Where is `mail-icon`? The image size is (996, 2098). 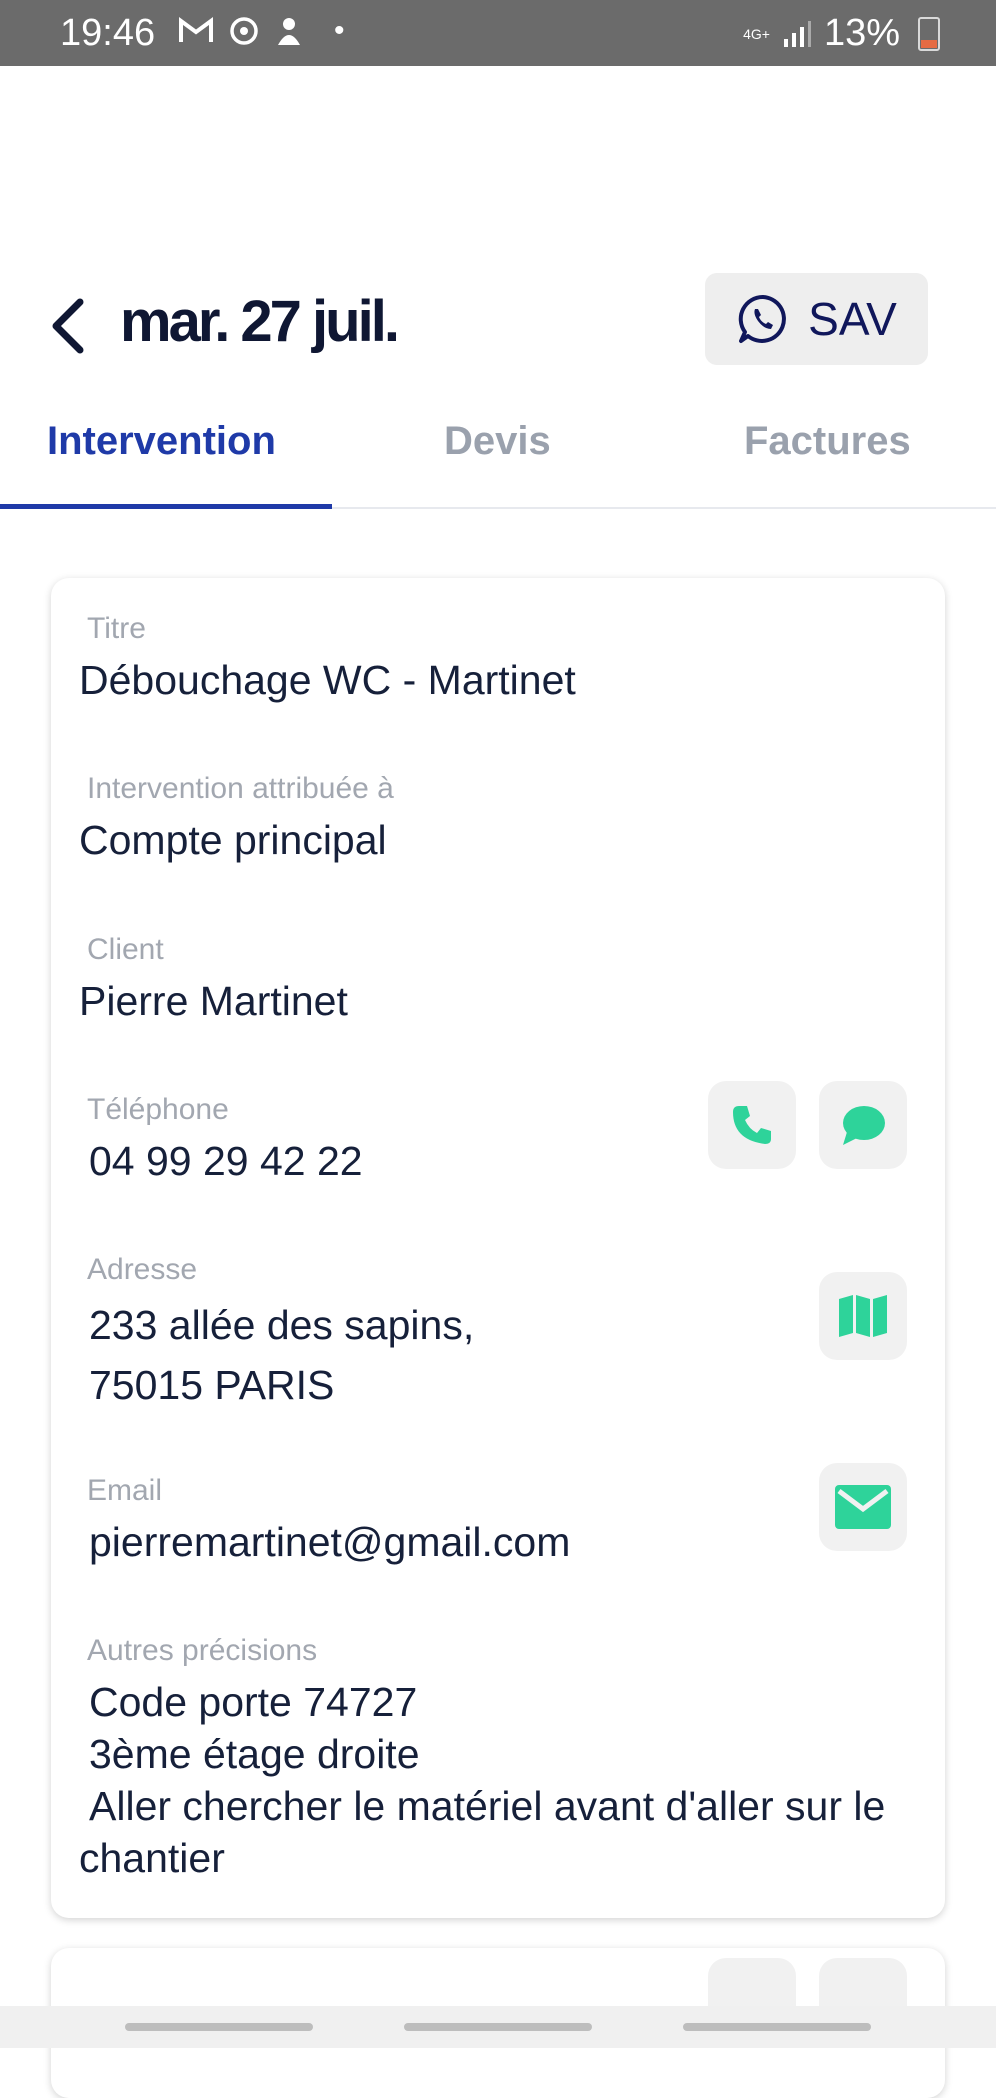 mail-icon is located at coordinates (863, 1507).